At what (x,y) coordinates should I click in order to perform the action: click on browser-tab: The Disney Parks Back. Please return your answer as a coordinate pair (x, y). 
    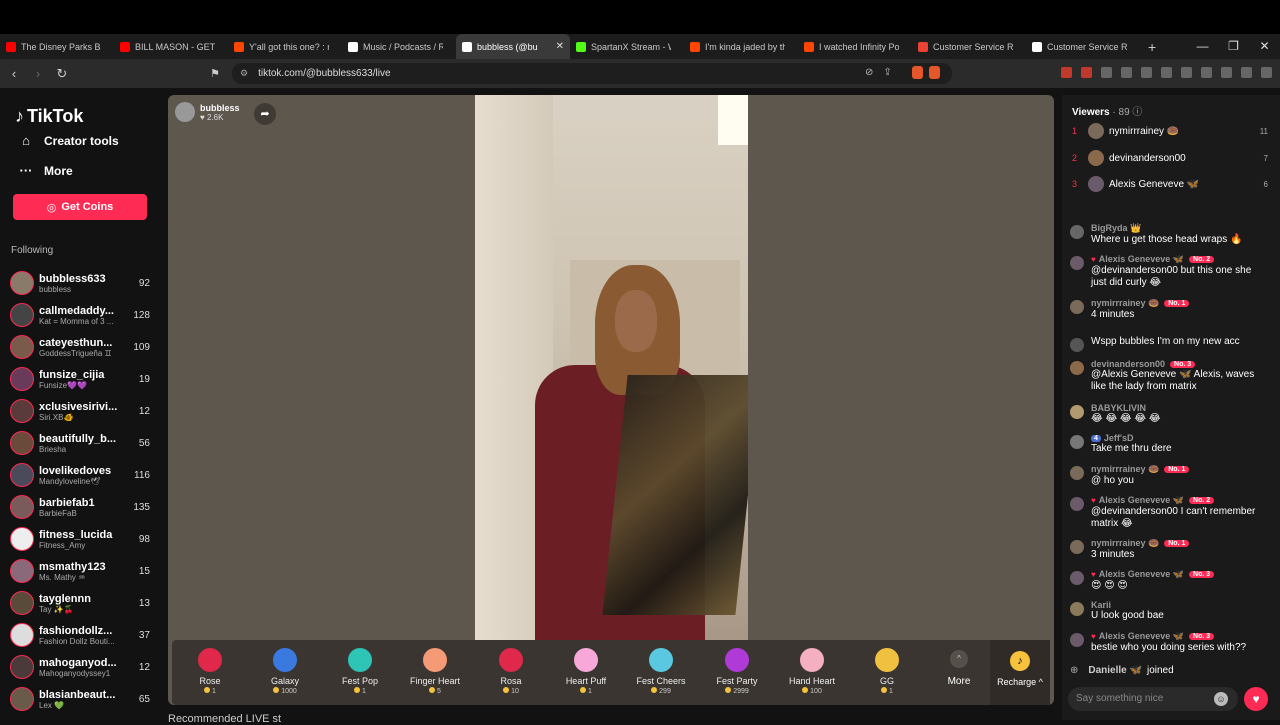
    Looking at the image, I should click on (57, 46).